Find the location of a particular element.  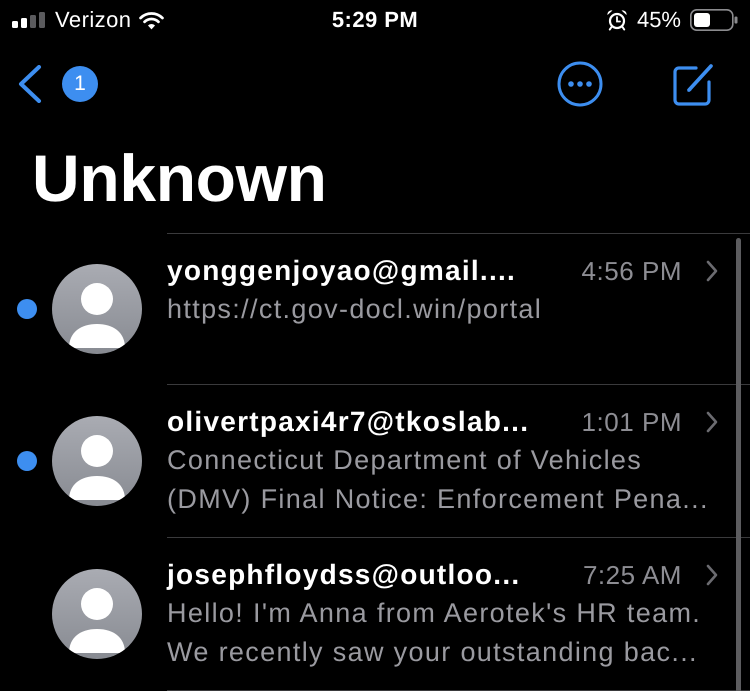

wifi-icon is located at coordinates (151, 20).